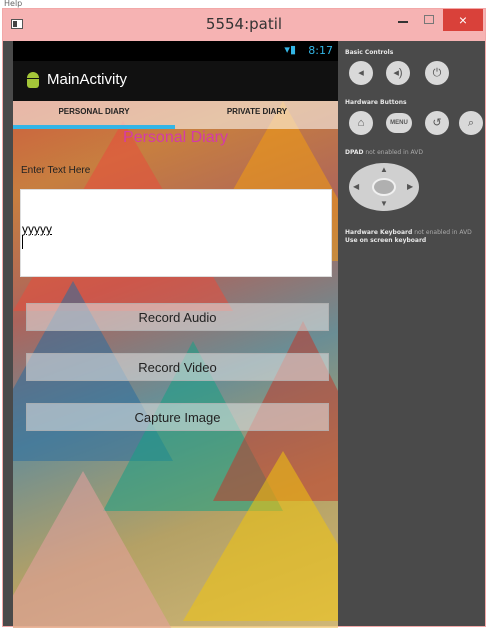  I want to click on signal-battery-icon: ▾▮, so click(290, 50).